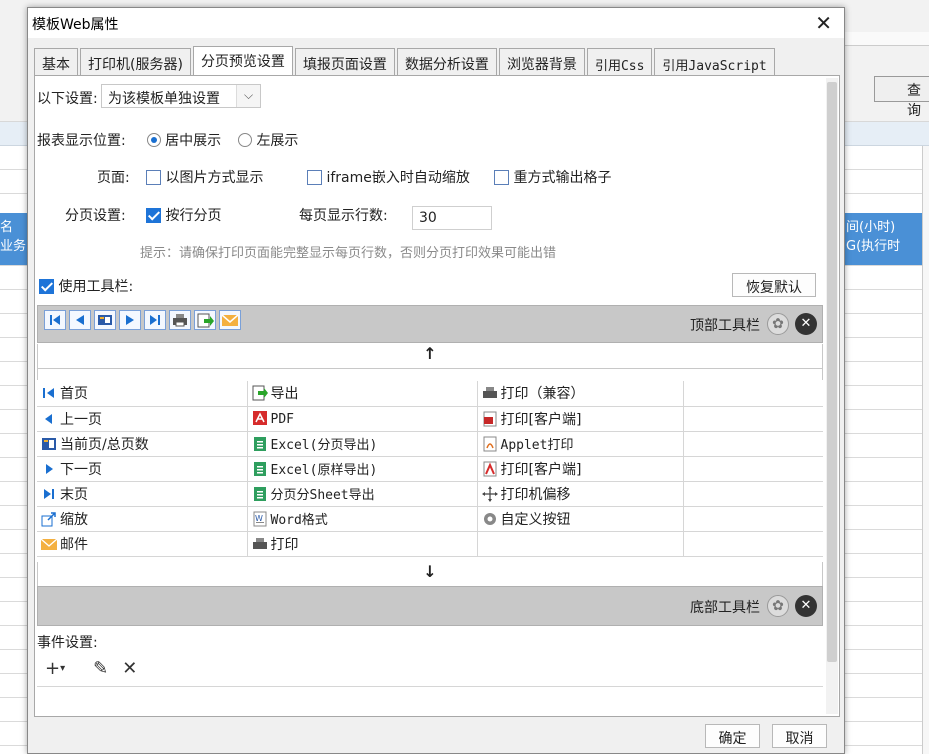  Describe the element at coordinates (397, 178) in the screenshot. I see `iframe-scale-label: iframe嵌入时自动缩放` at that location.